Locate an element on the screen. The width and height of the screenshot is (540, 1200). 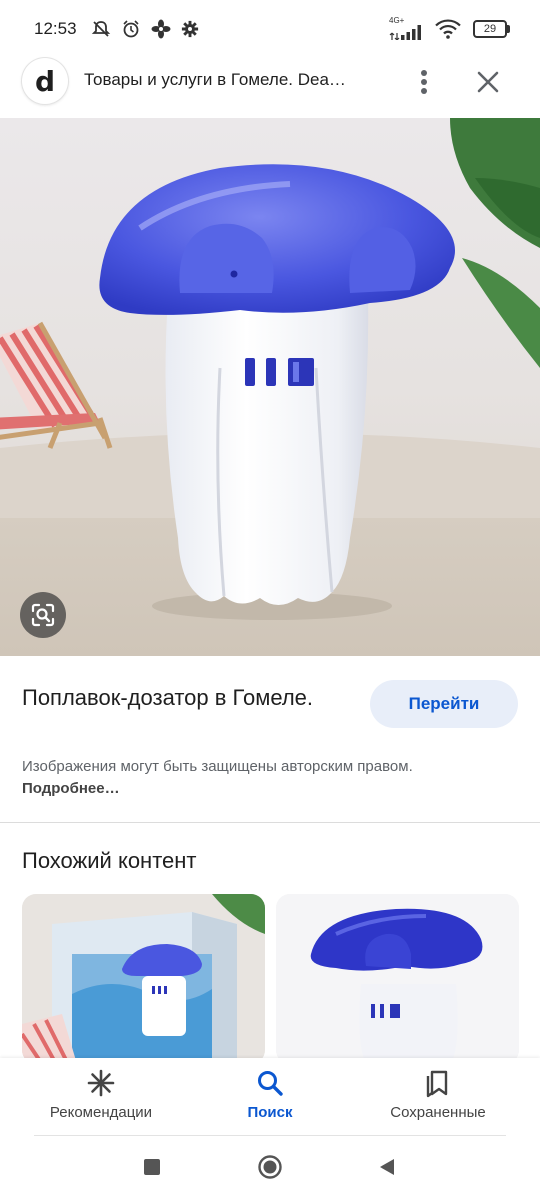
site-favicon-letter: d is located at coordinates (45, 81).